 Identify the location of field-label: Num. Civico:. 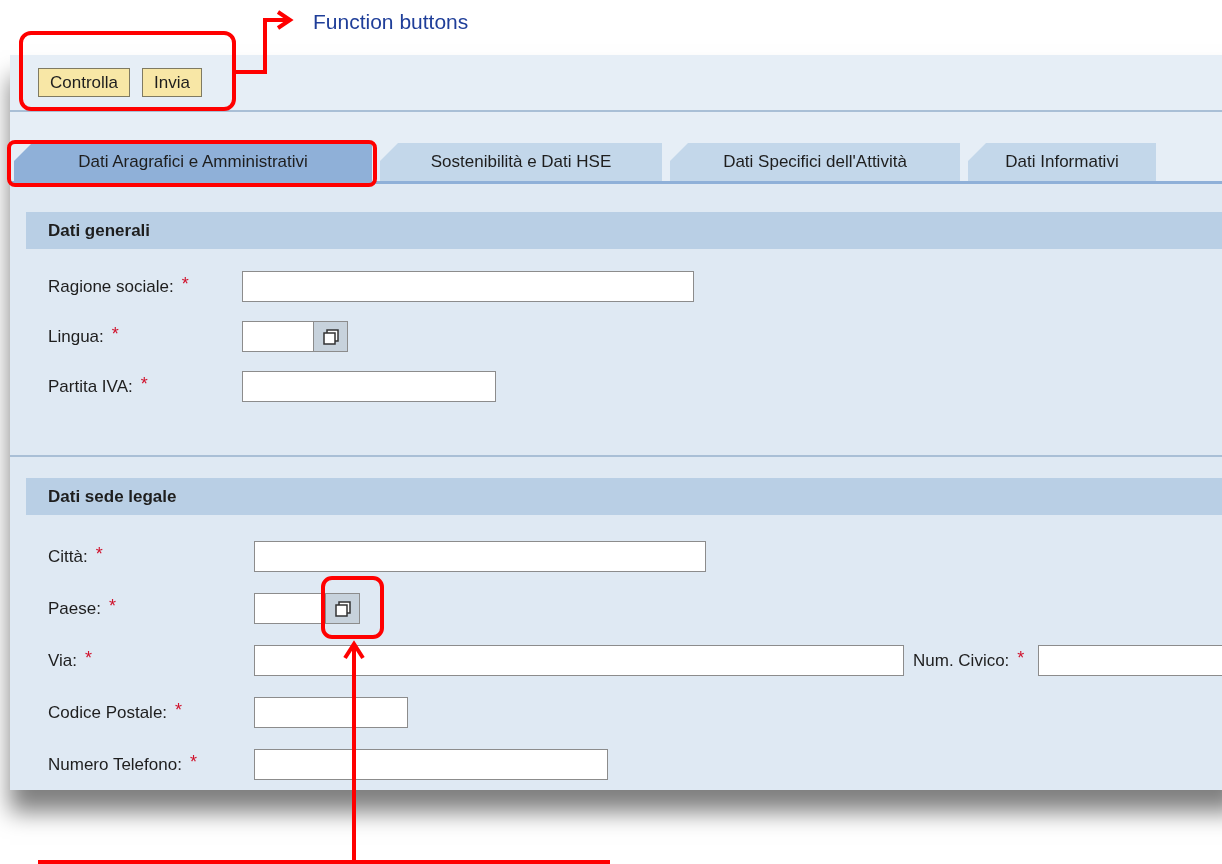
(961, 660).